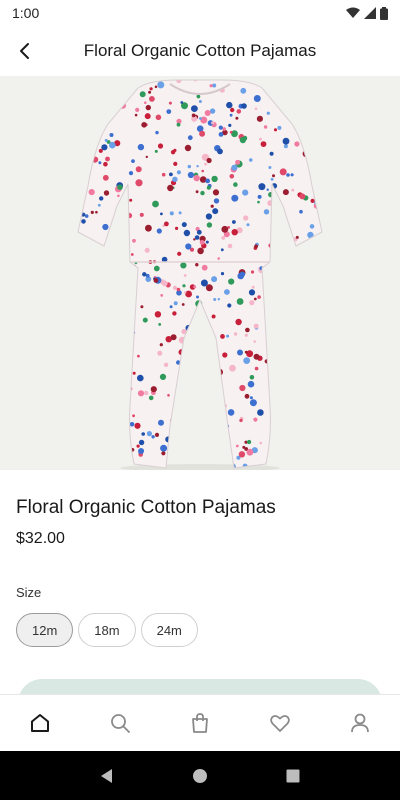 Image resolution: width=400 pixels, height=800 pixels. I want to click on app-bar: Floral Organic Cotton Pajamas, so click(200, 51).